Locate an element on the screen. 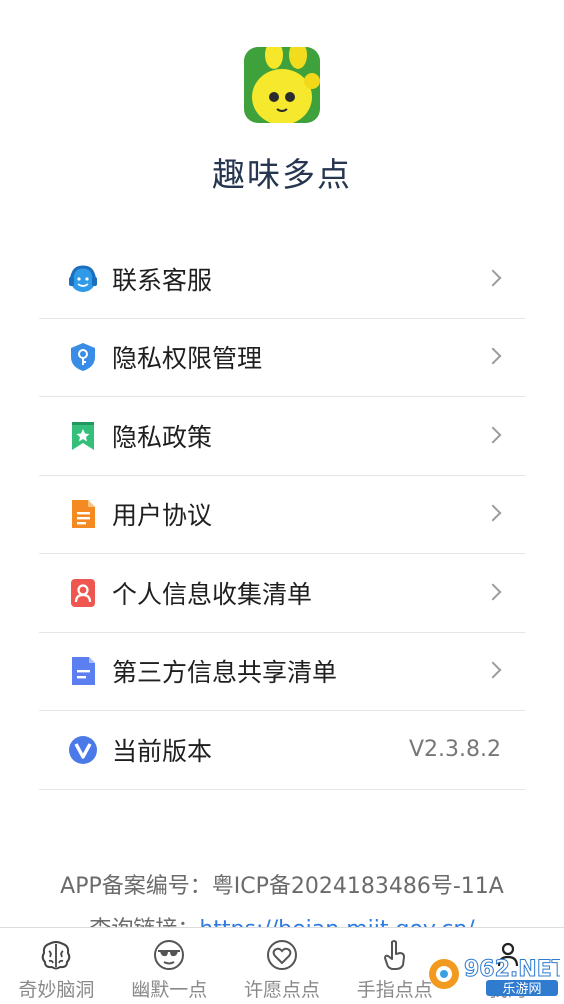 This screenshot has width=564, height=1004. tab-wish: 许愿点点 is located at coordinates (282, 966).